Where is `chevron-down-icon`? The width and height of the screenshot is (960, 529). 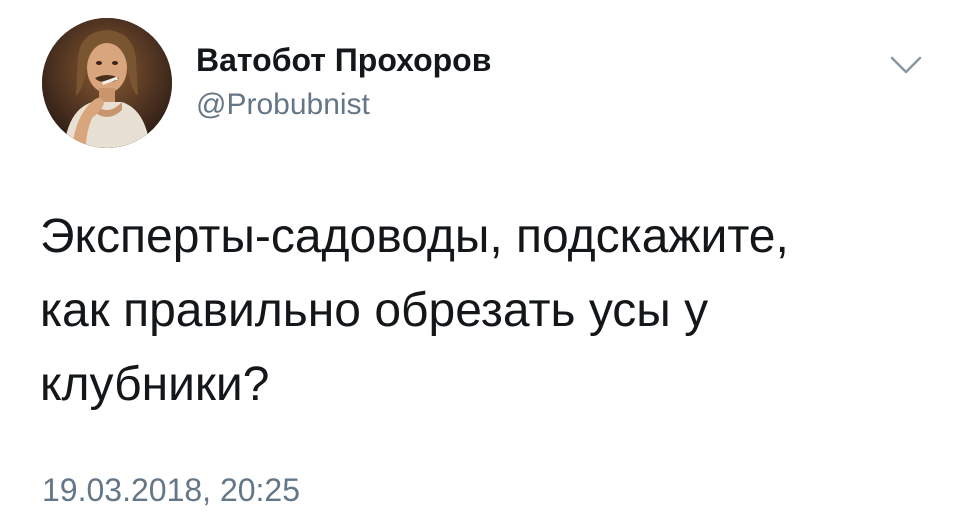
chevron-down-icon is located at coordinates (906, 65).